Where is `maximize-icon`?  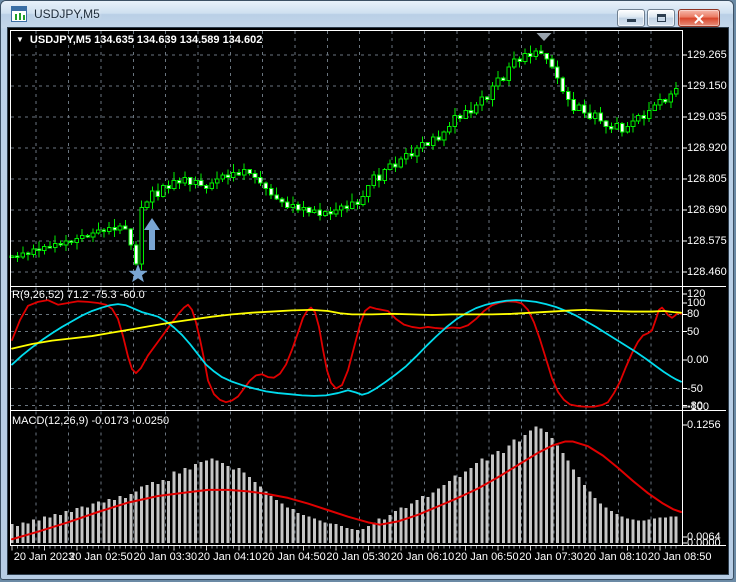
maximize-icon is located at coordinates (661, 18).